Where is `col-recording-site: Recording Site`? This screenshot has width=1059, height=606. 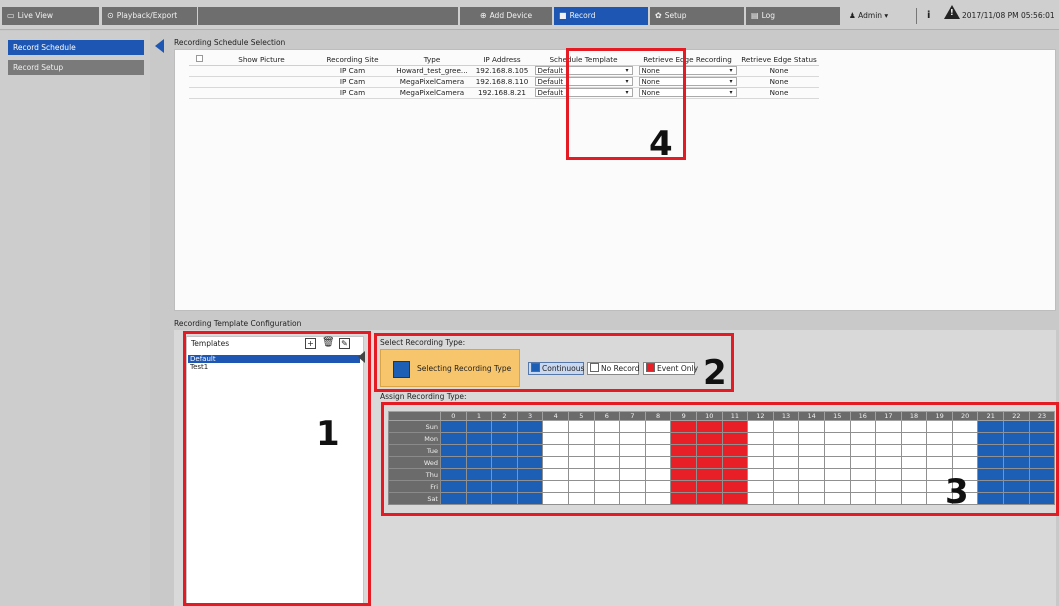 col-recording-site: Recording Site is located at coordinates (352, 60).